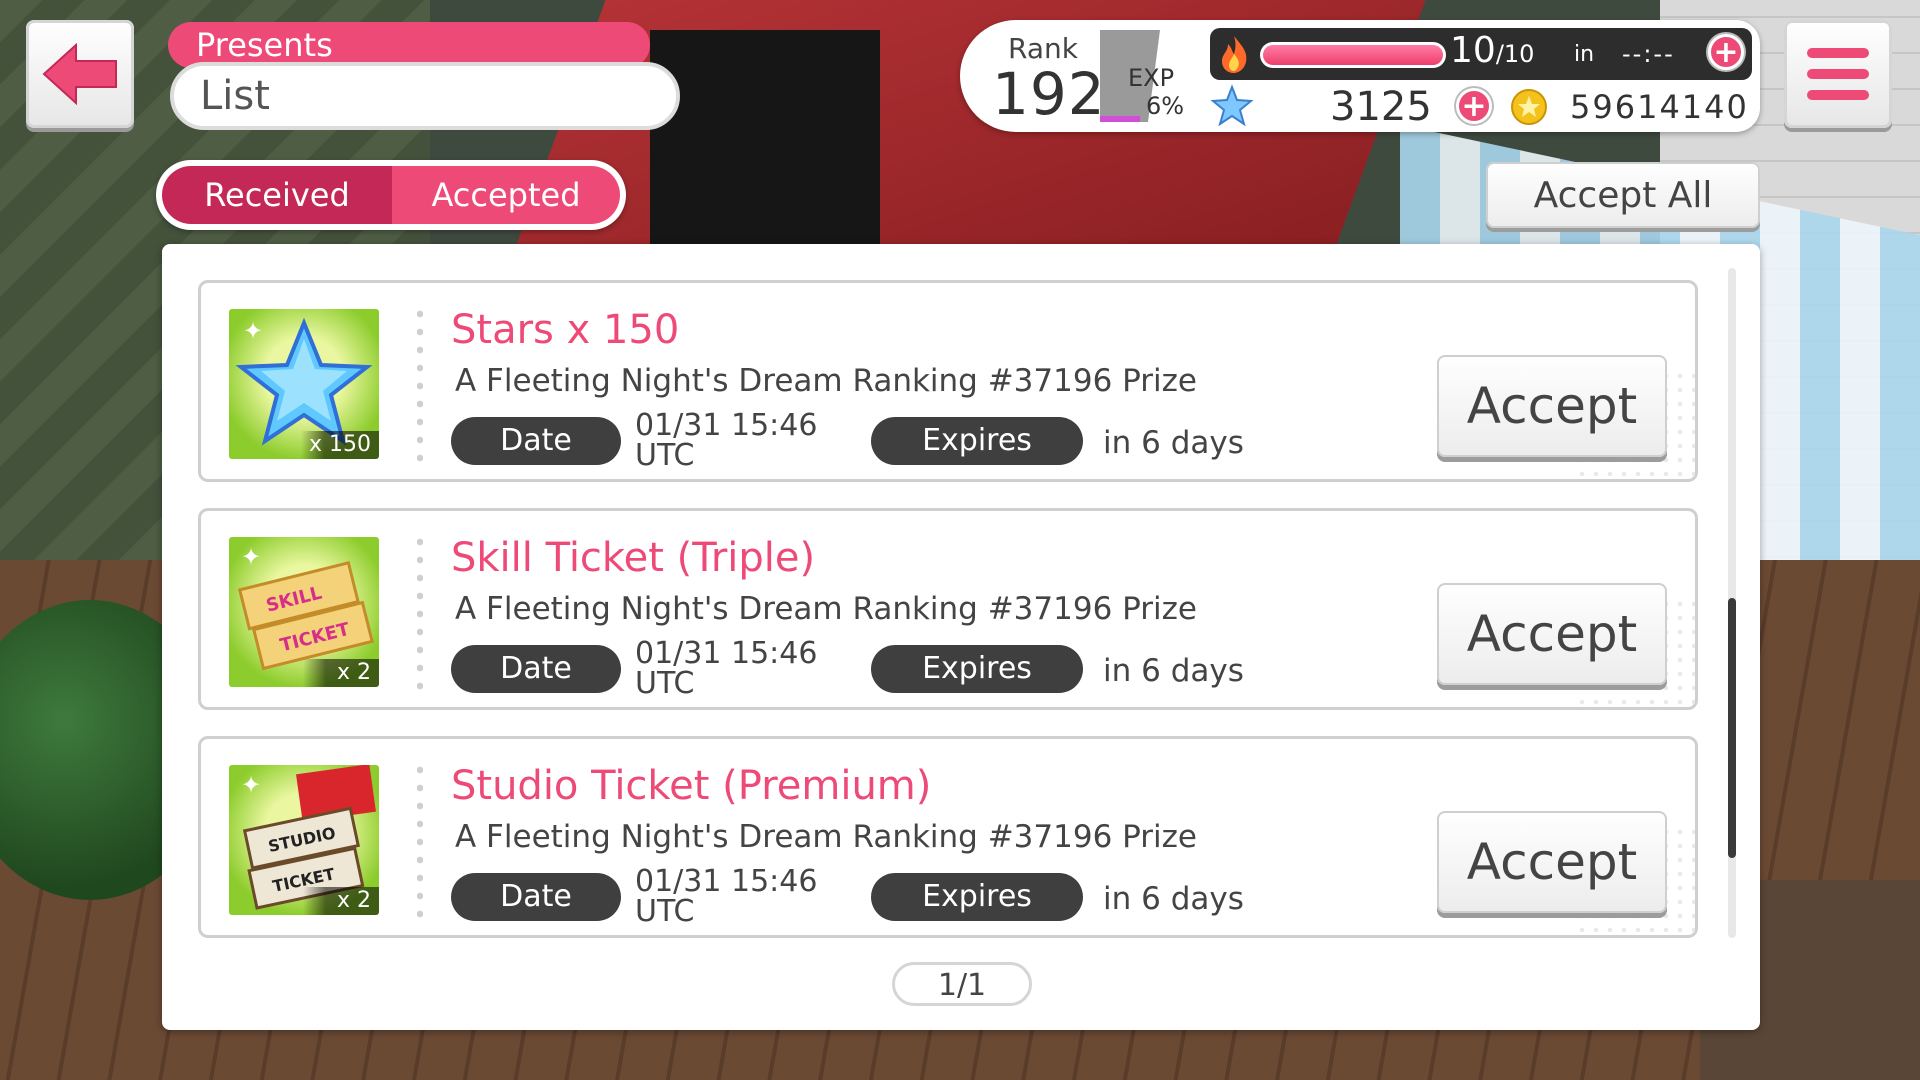 This screenshot has height=1080, width=1920. What do you see at coordinates (1234, 54) in the screenshot?
I see `fire-icon` at bounding box center [1234, 54].